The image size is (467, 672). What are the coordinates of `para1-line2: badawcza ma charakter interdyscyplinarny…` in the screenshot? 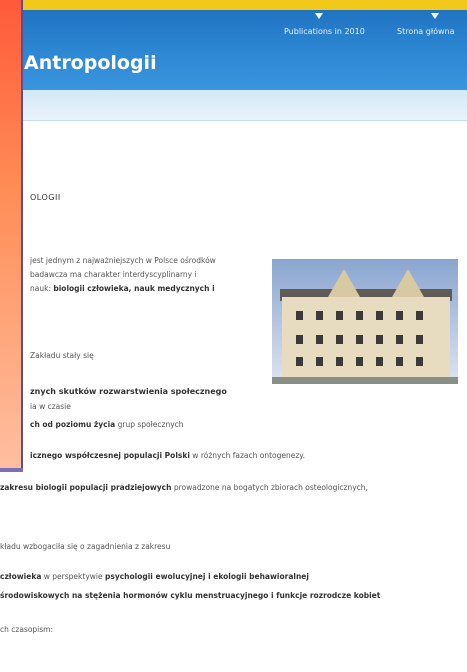 It's located at (113, 274).